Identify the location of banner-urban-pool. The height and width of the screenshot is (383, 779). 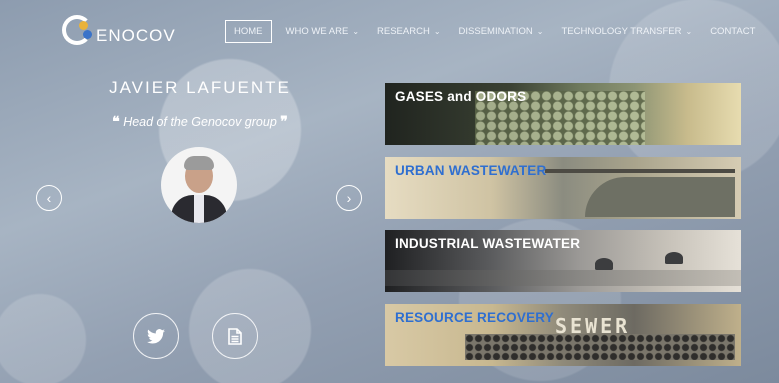
(660, 197).